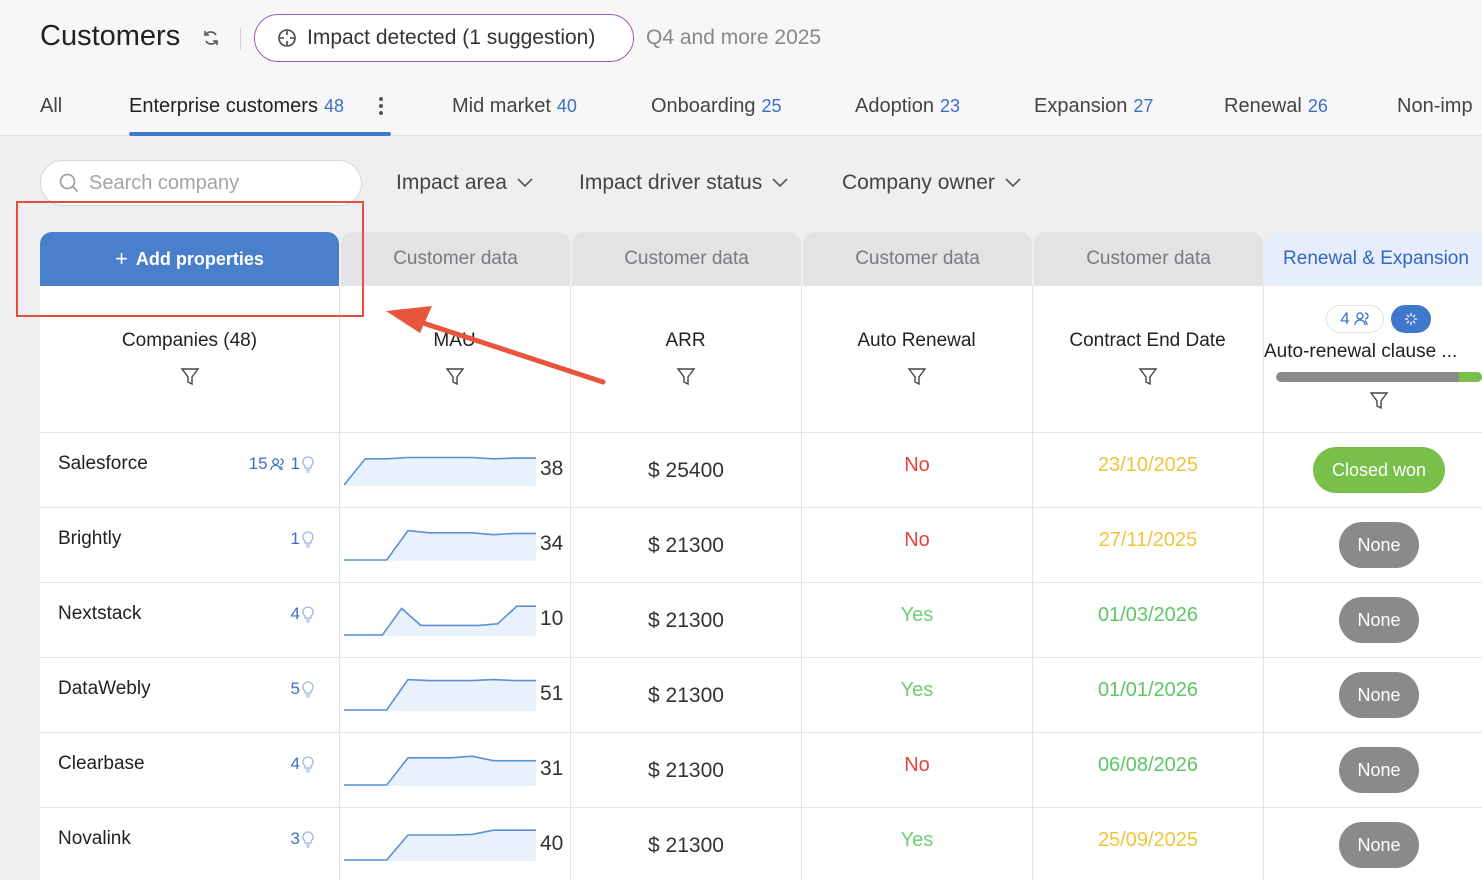 The width and height of the screenshot is (1482, 880). What do you see at coordinates (916, 341) in the screenshot?
I see `column-header-auto-renewal: Auto Renewal` at bounding box center [916, 341].